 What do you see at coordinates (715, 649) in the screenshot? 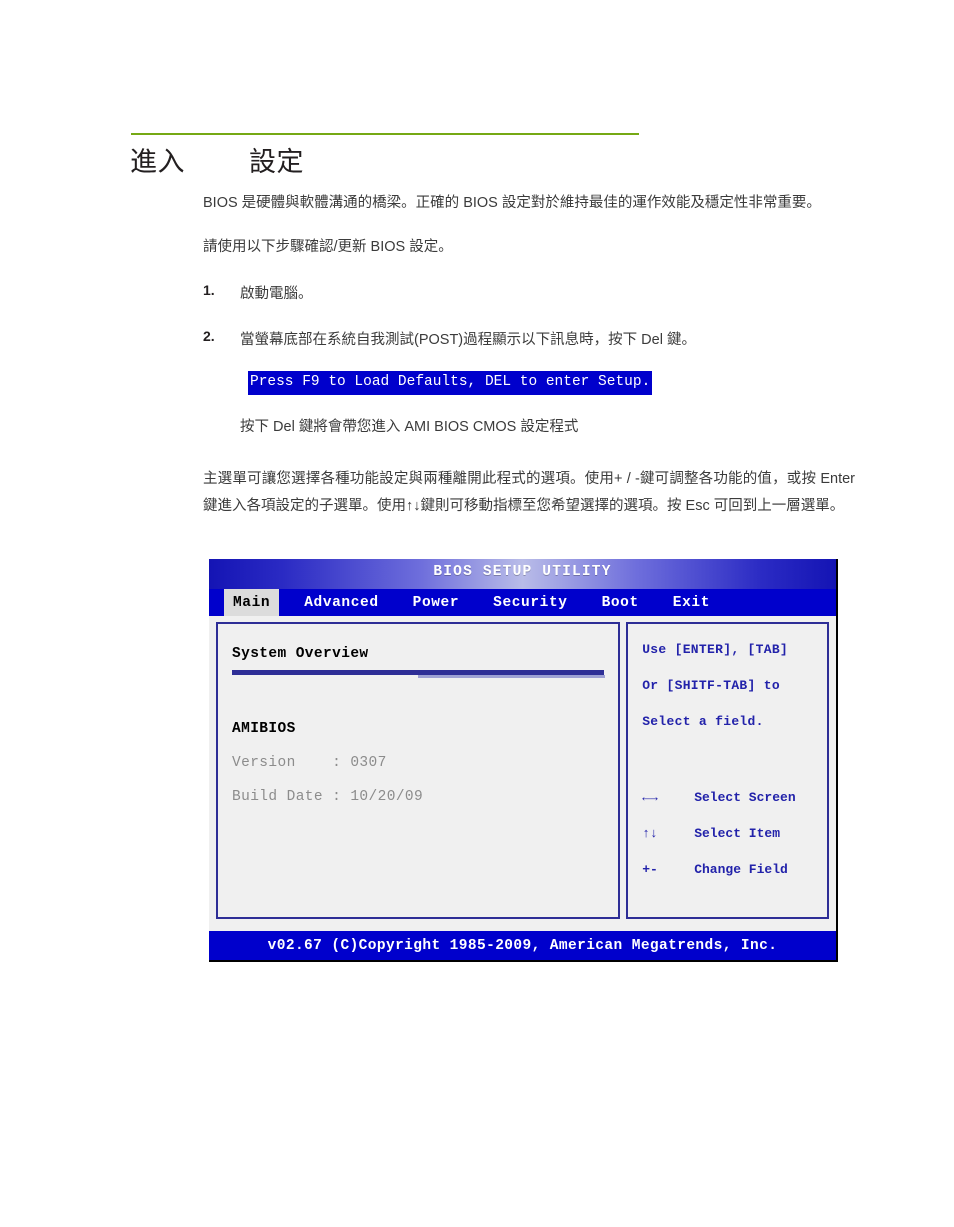
I see `help-line-1: Use [ENTER], [TAB]` at bounding box center [715, 649].